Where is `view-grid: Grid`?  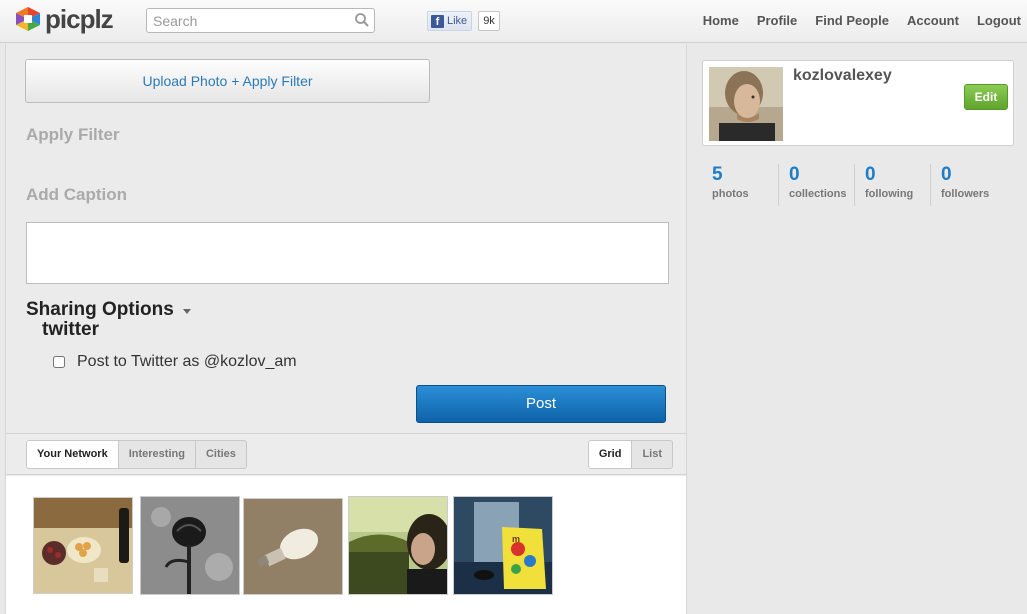 view-grid: Grid is located at coordinates (610, 454).